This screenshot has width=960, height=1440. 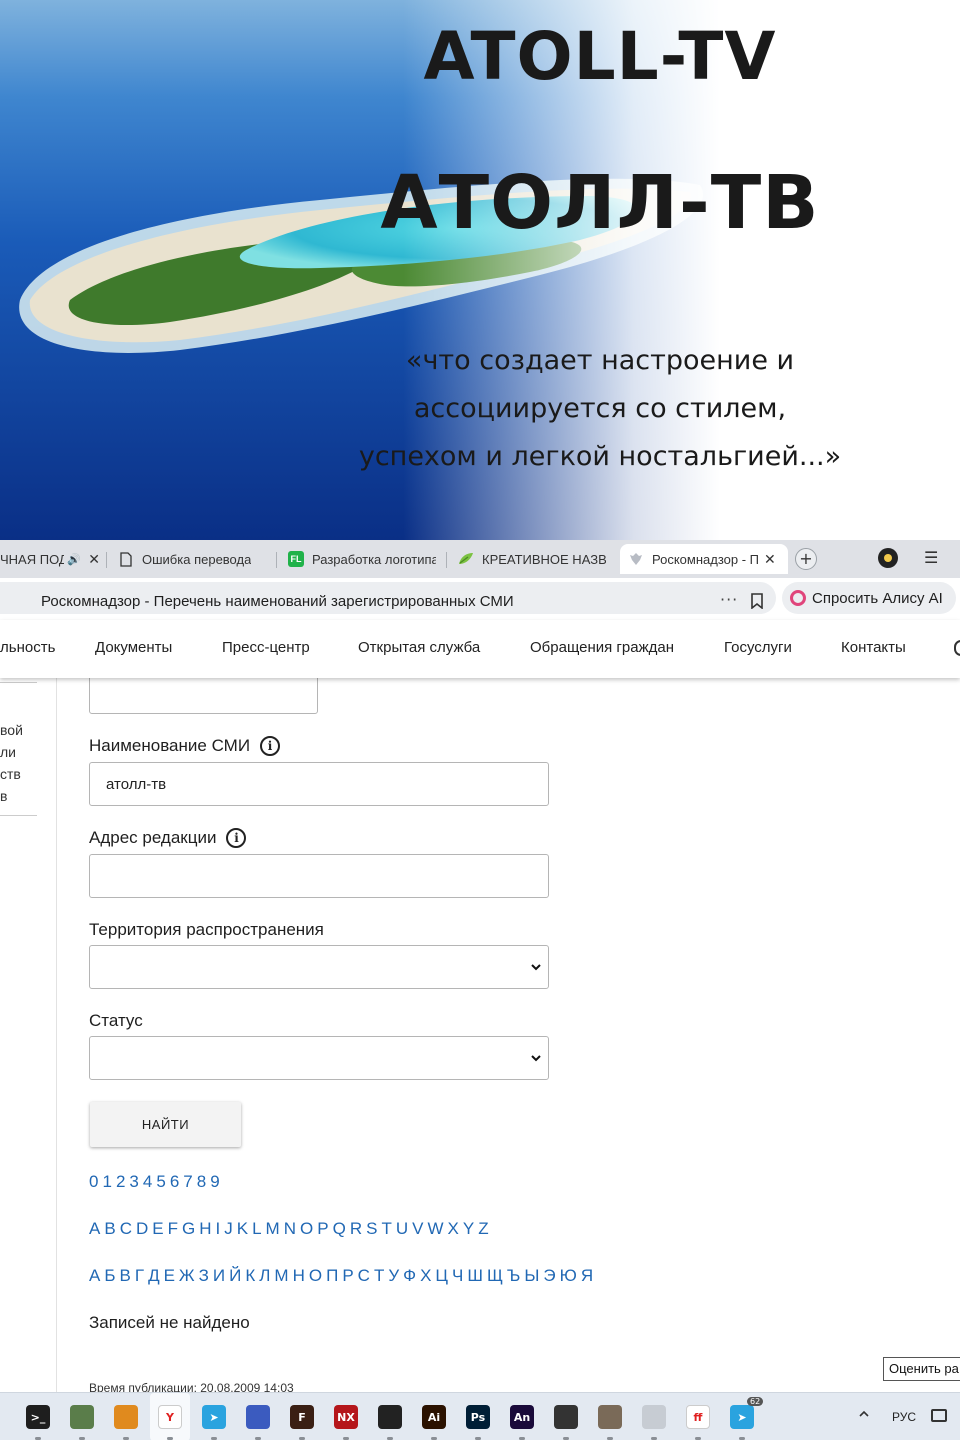 I want to click on latin-link: F, so click(x=173, y=1228).